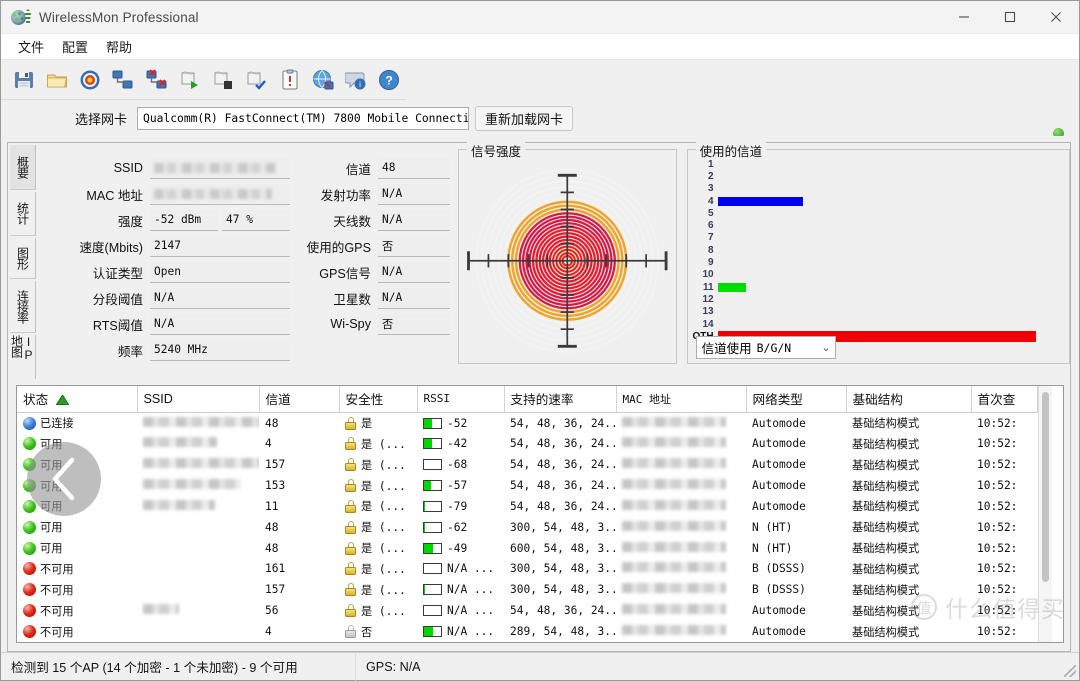 The height and width of the screenshot is (681, 1080). I want to click on col-rssi: RSSI, so click(461, 399).